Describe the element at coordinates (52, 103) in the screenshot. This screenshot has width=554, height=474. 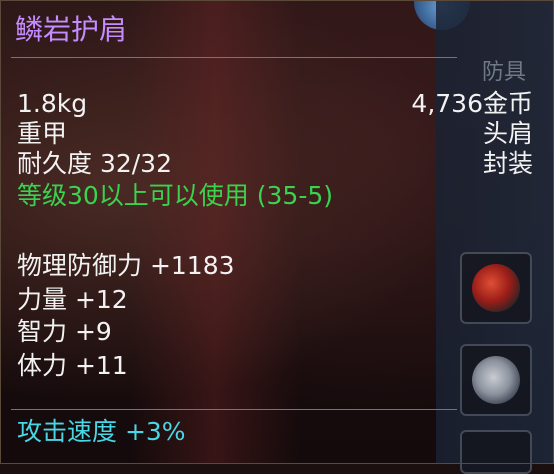
I see `item-weight: 1.8kg` at that location.